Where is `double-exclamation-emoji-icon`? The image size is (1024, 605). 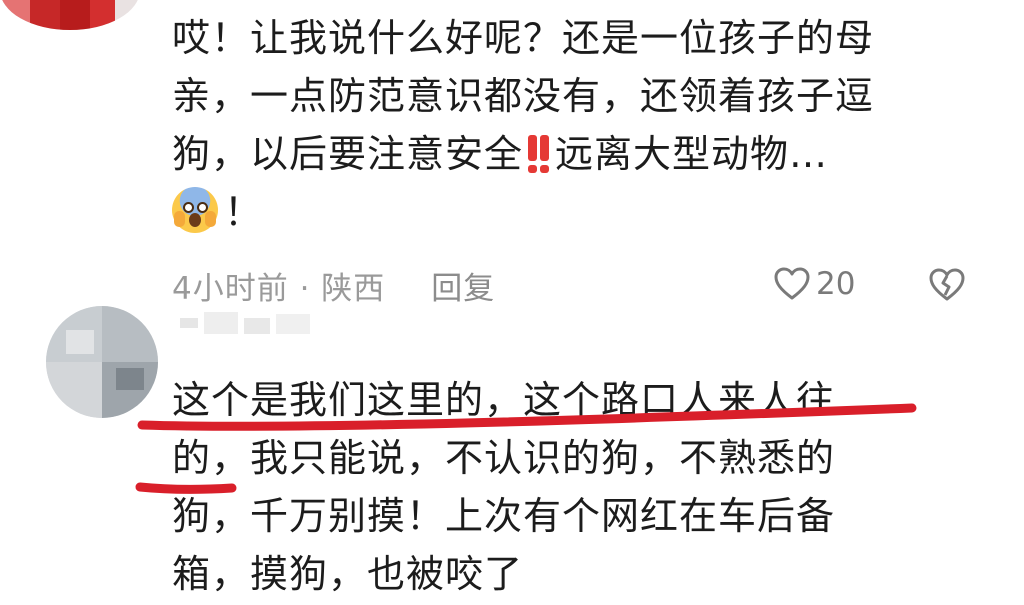
double-exclamation-emoji-icon is located at coordinates (539, 154).